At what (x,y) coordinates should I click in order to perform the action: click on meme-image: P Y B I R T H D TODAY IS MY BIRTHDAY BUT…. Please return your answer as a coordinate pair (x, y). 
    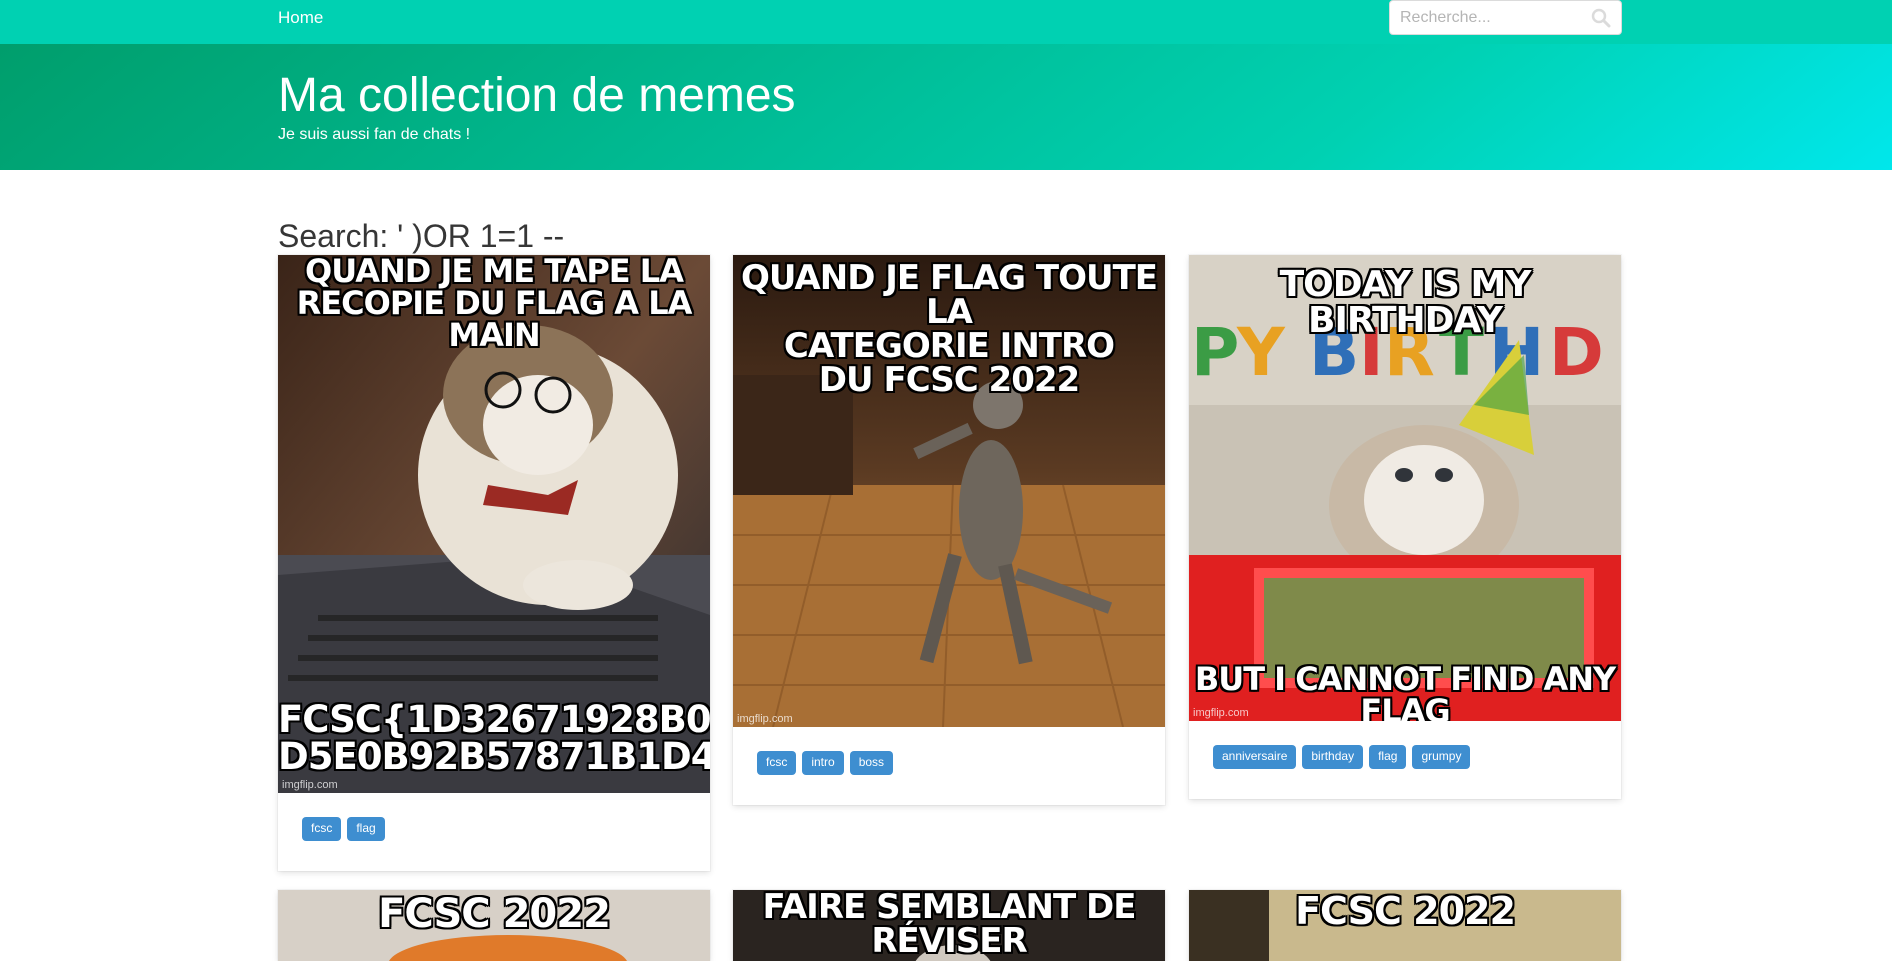
    Looking at the image, I should click on (1405, 488).